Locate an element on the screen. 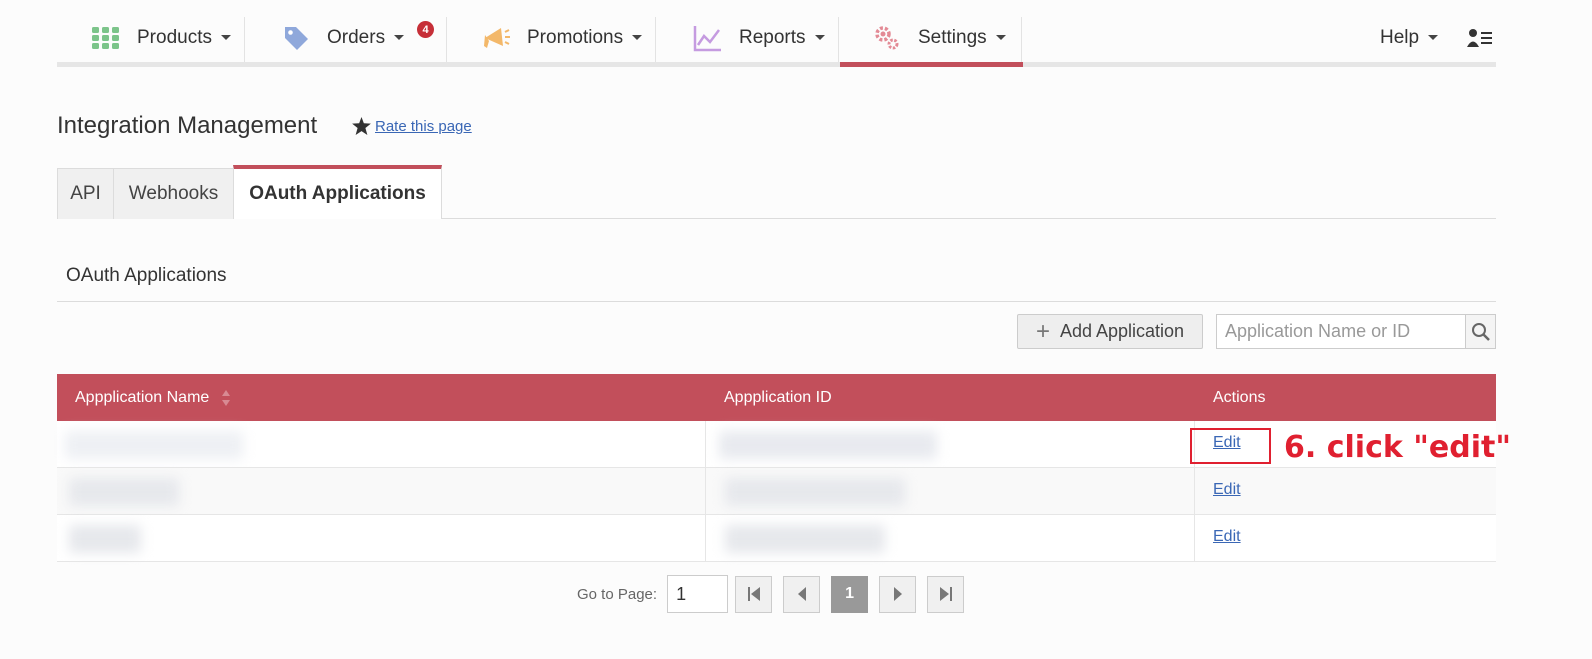 This screenshot has width=1592, height=659. annotation-highlight-box is located at coordinates (1230, 446).